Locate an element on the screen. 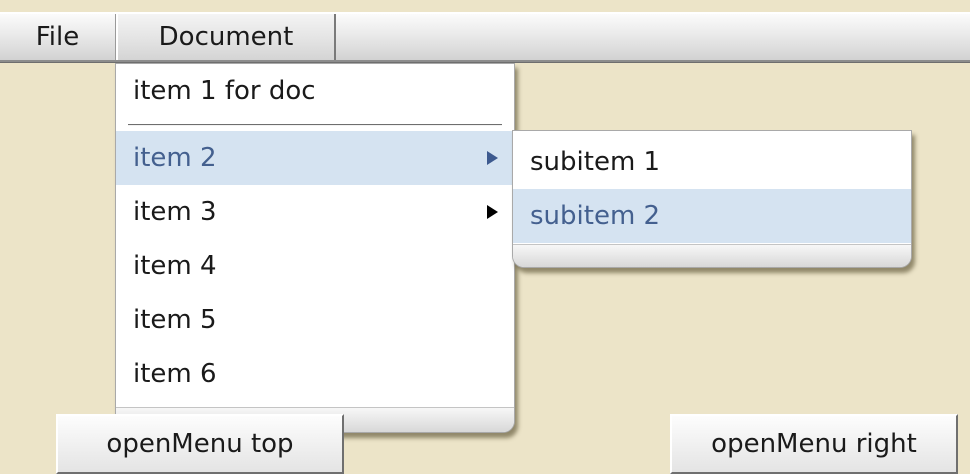 Image resolution: width=970 pixels, height=474 pixels. submenu-item-label: subitem 2 is located at coordinates (595, 216).